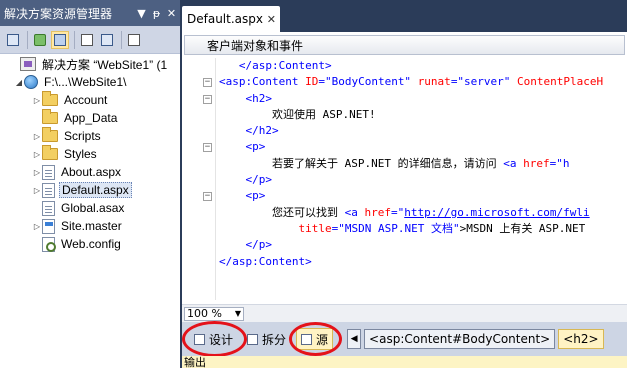 The image size is (627, 368). What do you see at coordinates (315, 228) in the screenshot?
I see `code-token: title` at bounding box center [315, 228].